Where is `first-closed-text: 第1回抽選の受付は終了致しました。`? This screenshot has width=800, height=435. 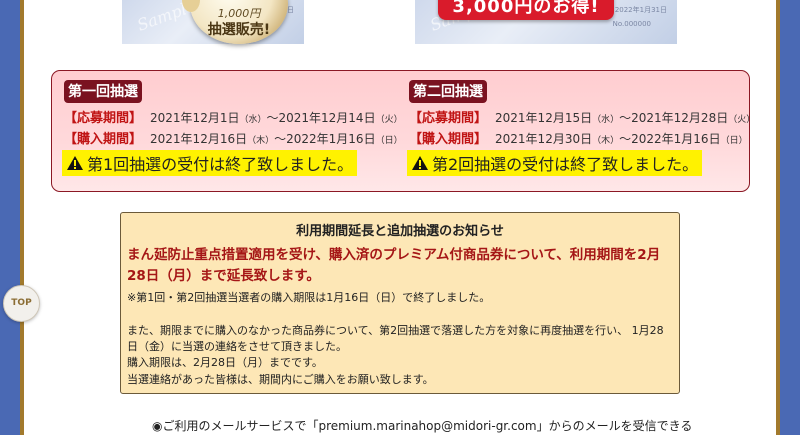
first-closed-text: 第1回抽選の受付は終了致しました。 is located at coordinates (220, 164).